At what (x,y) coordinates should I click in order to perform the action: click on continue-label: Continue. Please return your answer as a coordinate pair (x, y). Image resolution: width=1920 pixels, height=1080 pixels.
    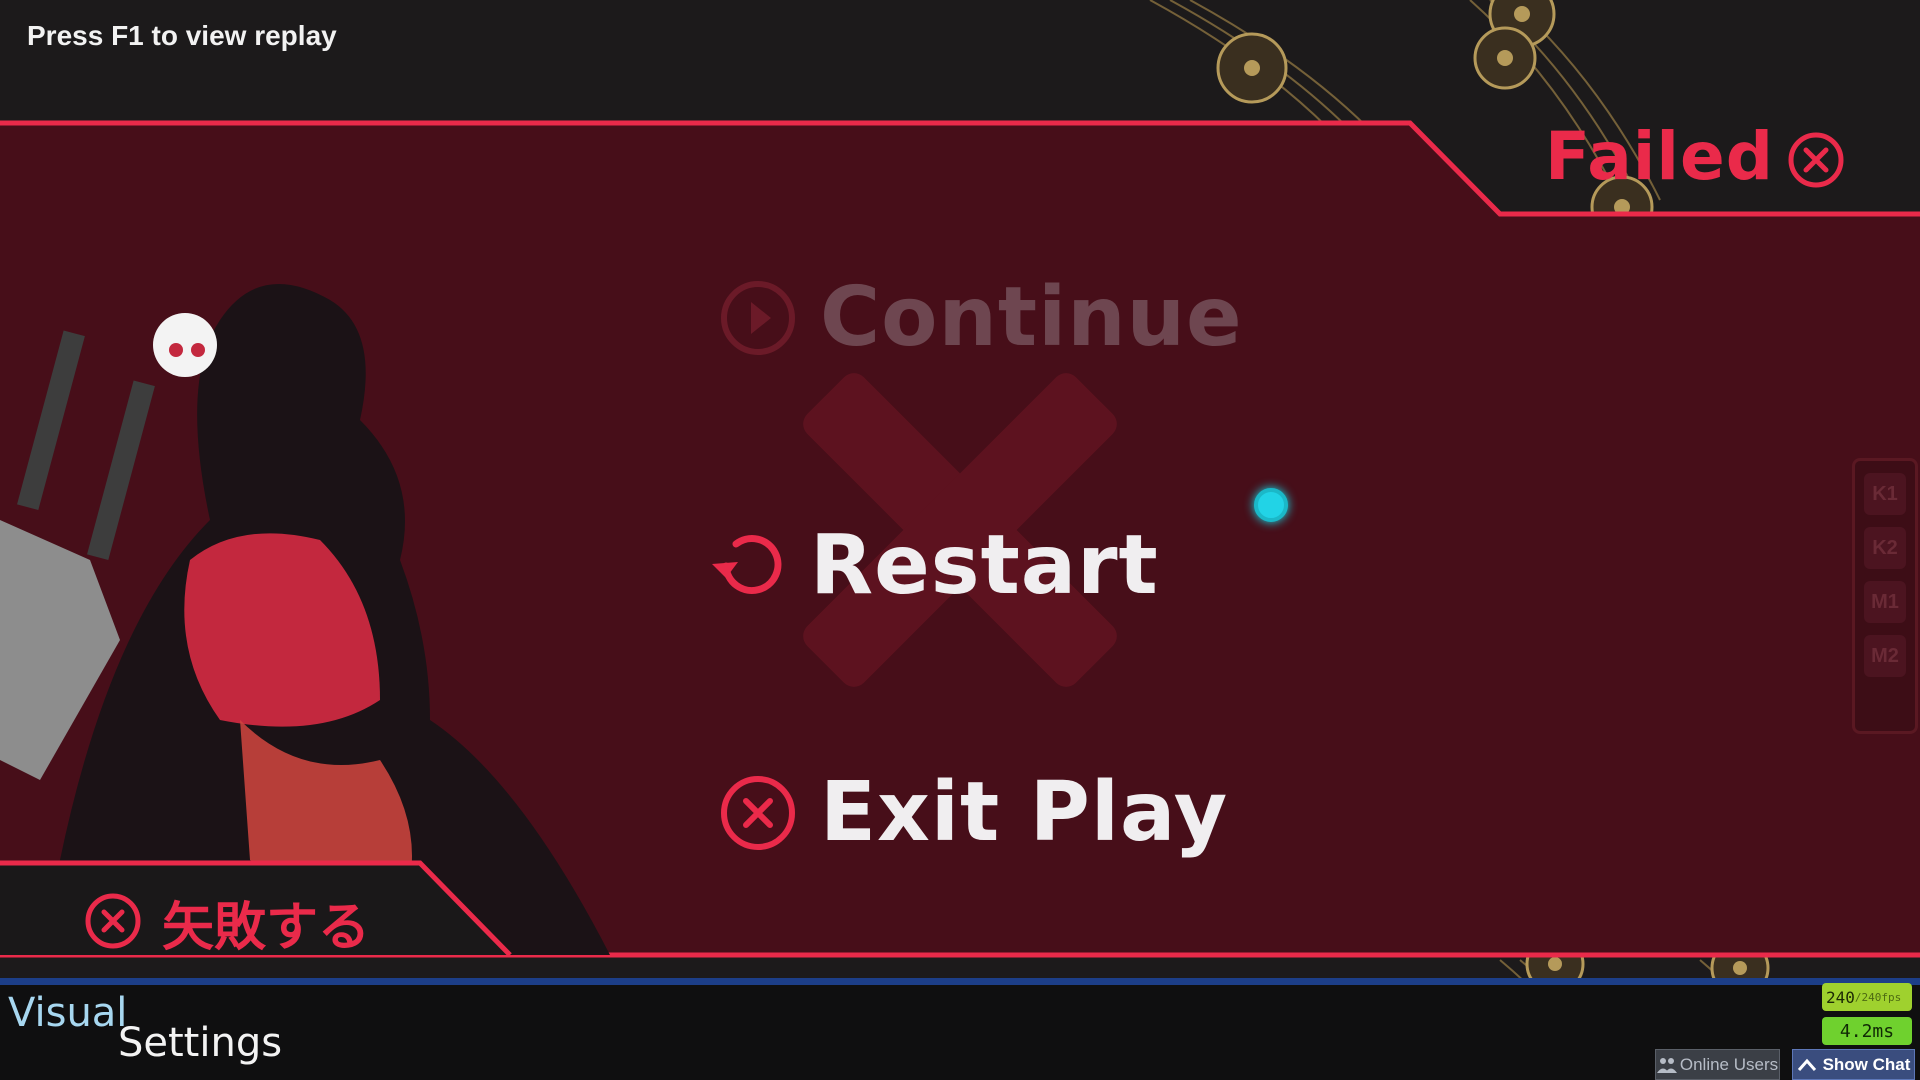
    Looking at the image, I should click on (1031, 317).